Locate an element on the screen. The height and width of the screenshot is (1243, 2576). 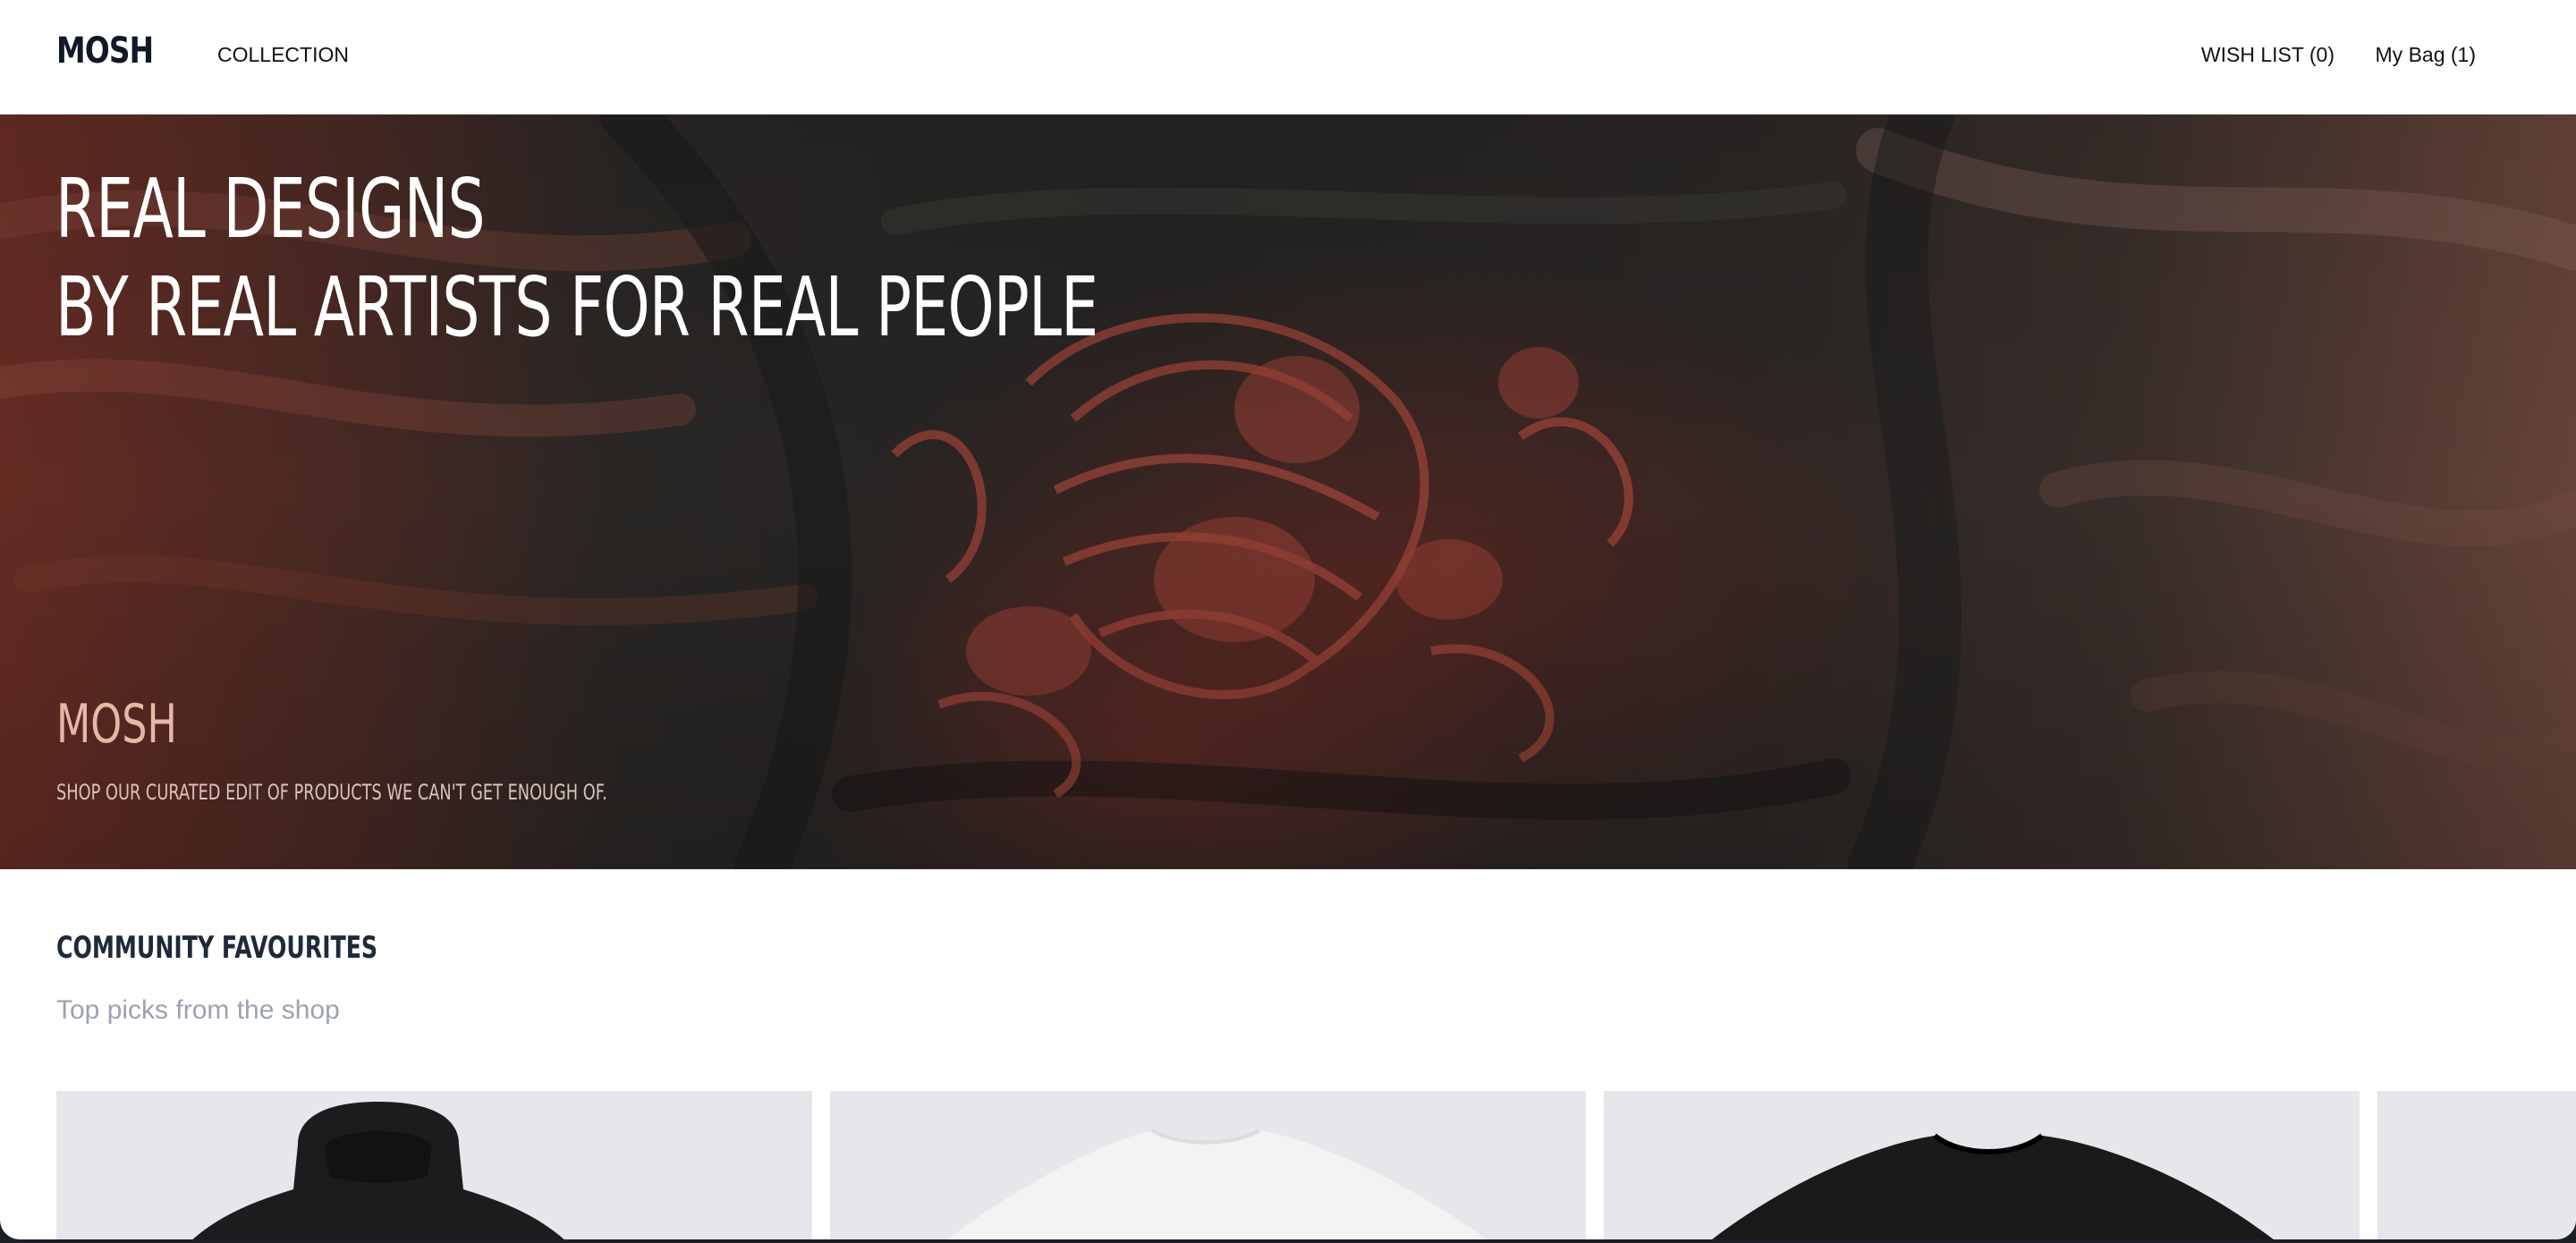
site-header: MOSH COLLECTION WISH LIST (0) My Bag (1) is located at coordinates (1288, 57).